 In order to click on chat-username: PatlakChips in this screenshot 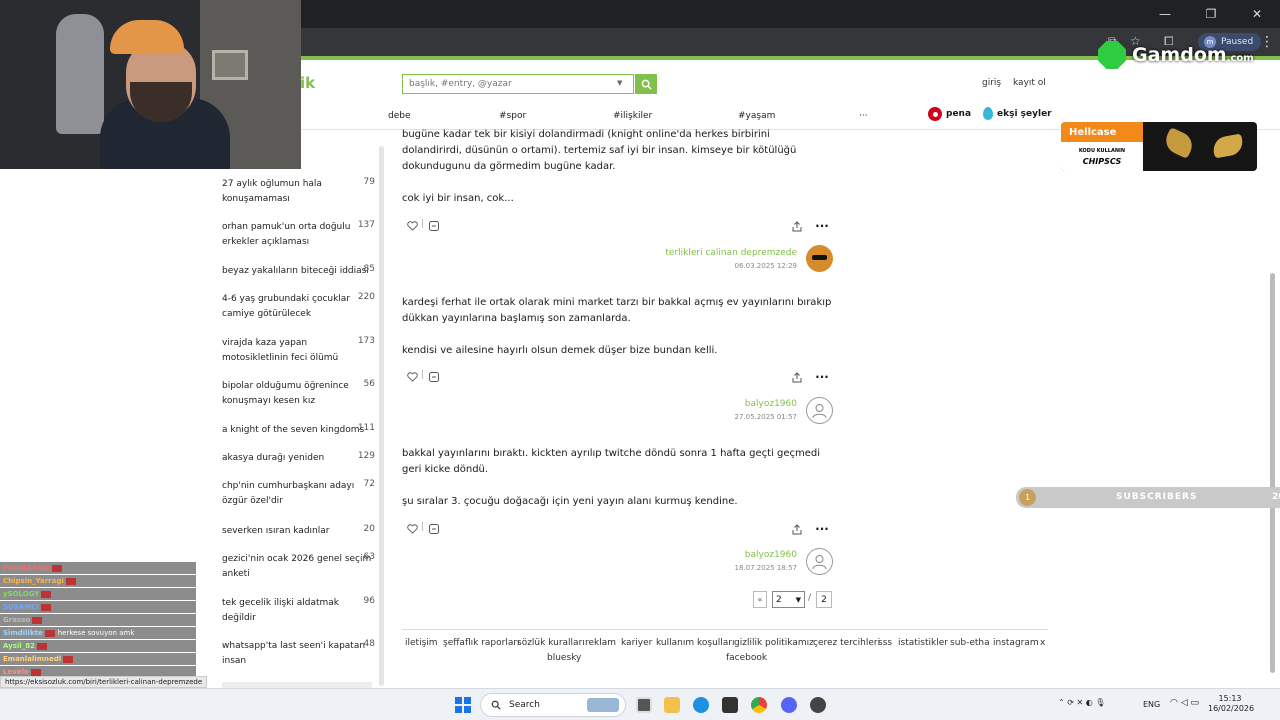, I will do `click(26, 568)`.